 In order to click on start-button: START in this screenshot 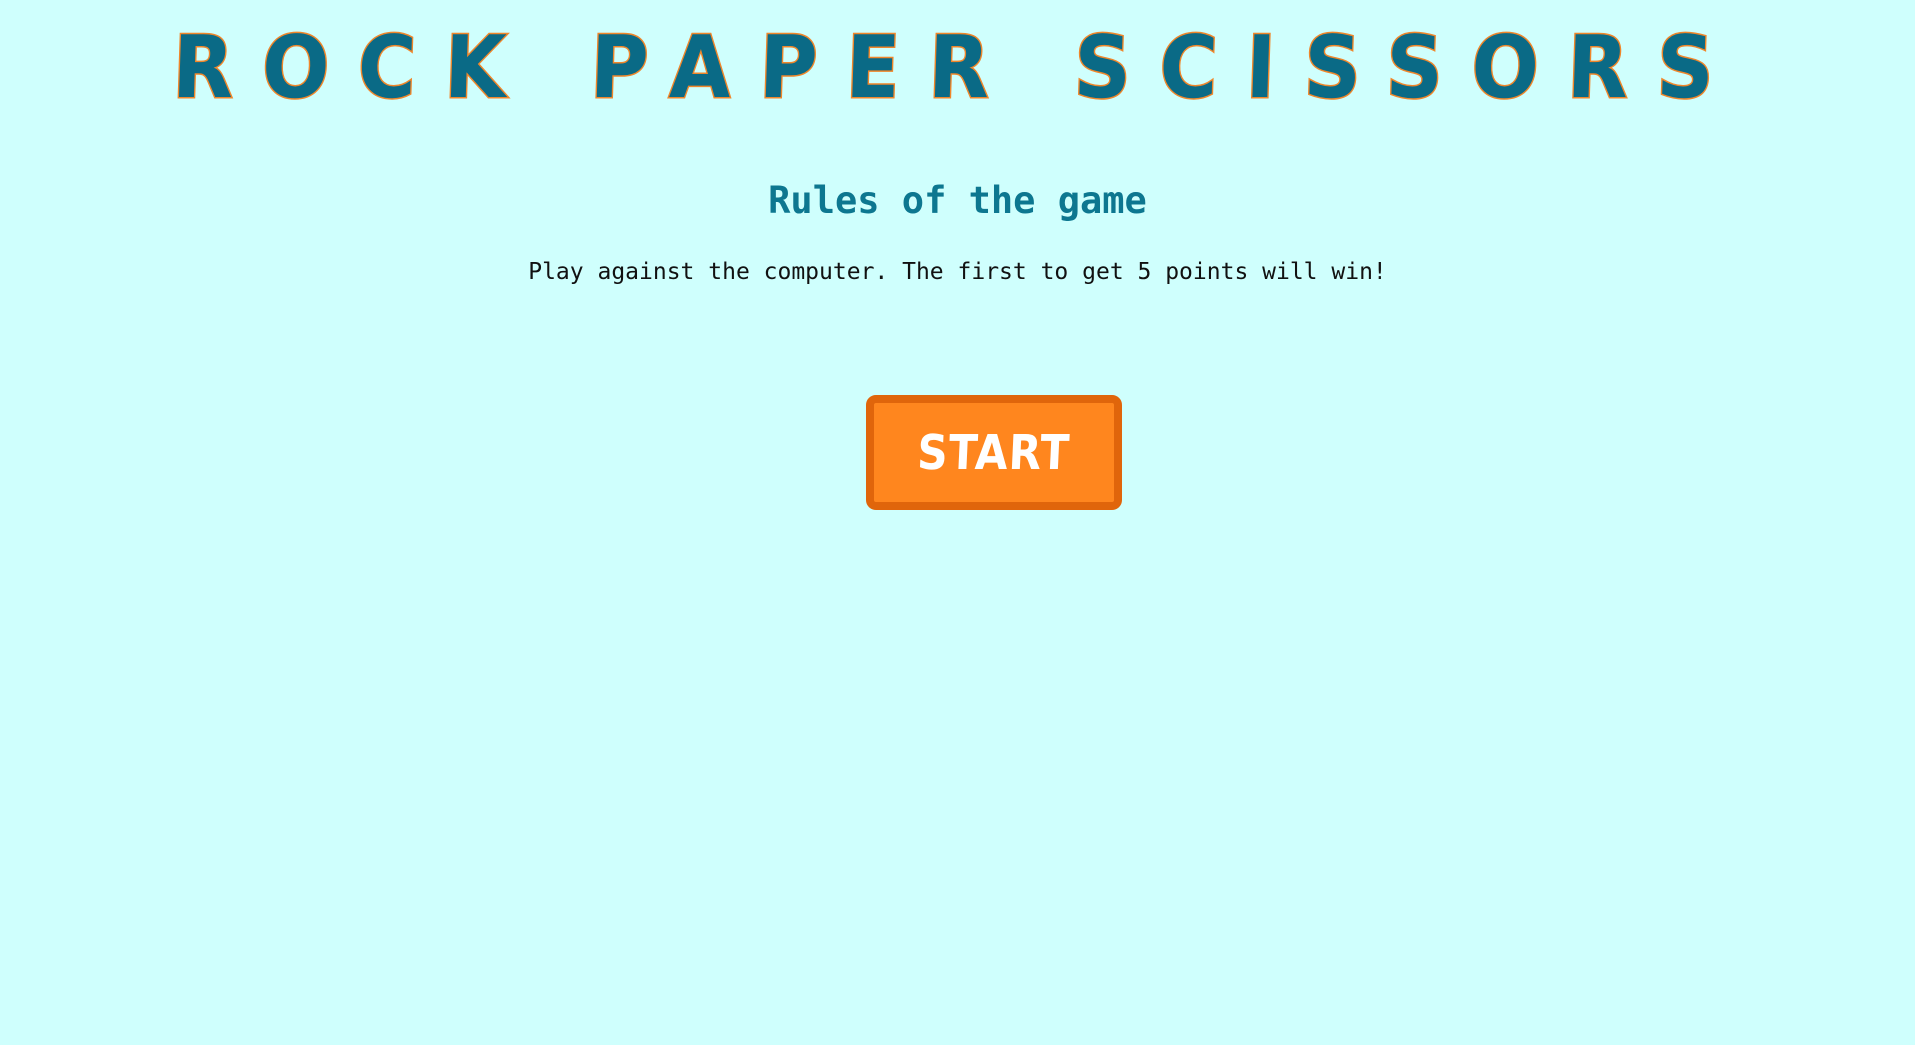, I will do `click(994, 452)`.